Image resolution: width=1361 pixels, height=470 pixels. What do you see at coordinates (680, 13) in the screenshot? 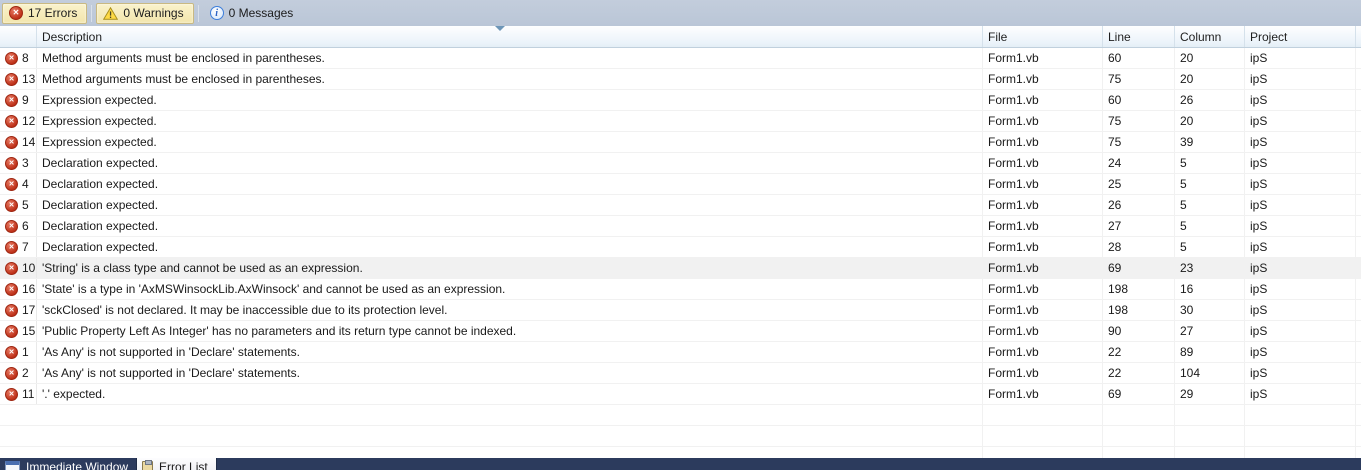
I see `error-list-toolbar: 17 Errors 0 Warnings 0 Messages` at bounding box center [680, 13].